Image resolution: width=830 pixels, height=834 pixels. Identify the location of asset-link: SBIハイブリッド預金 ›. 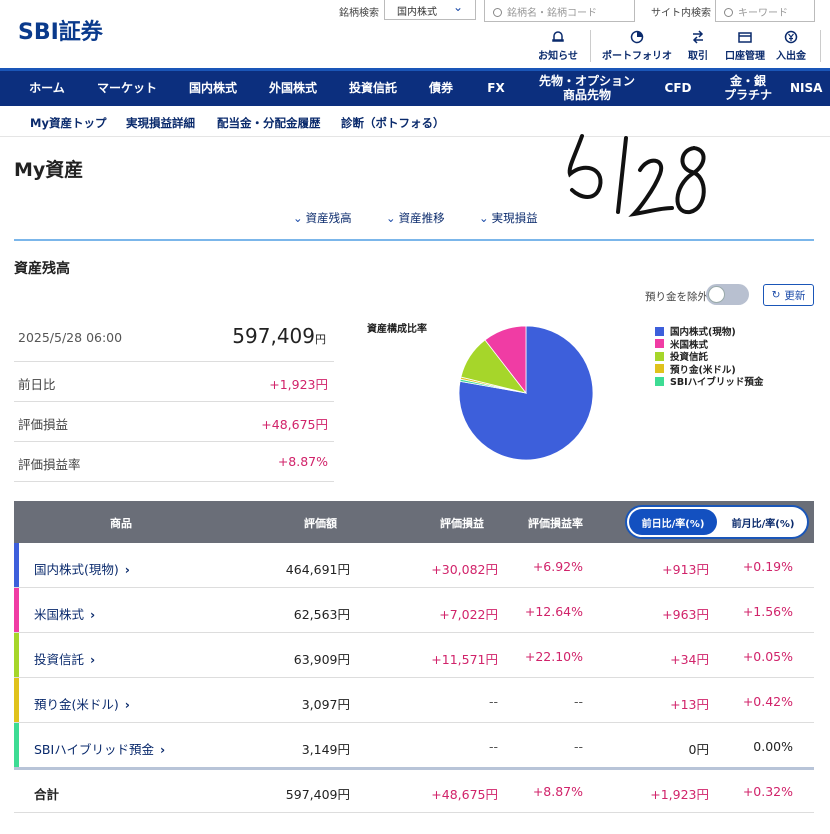
(99, 748).